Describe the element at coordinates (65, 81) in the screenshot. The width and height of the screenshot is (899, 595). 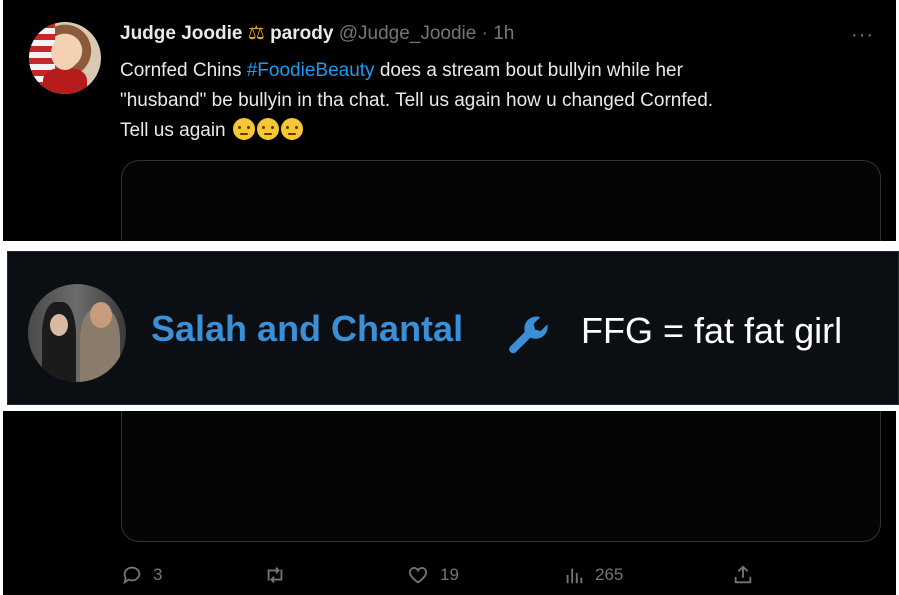
I see `judge-robe` at that location.